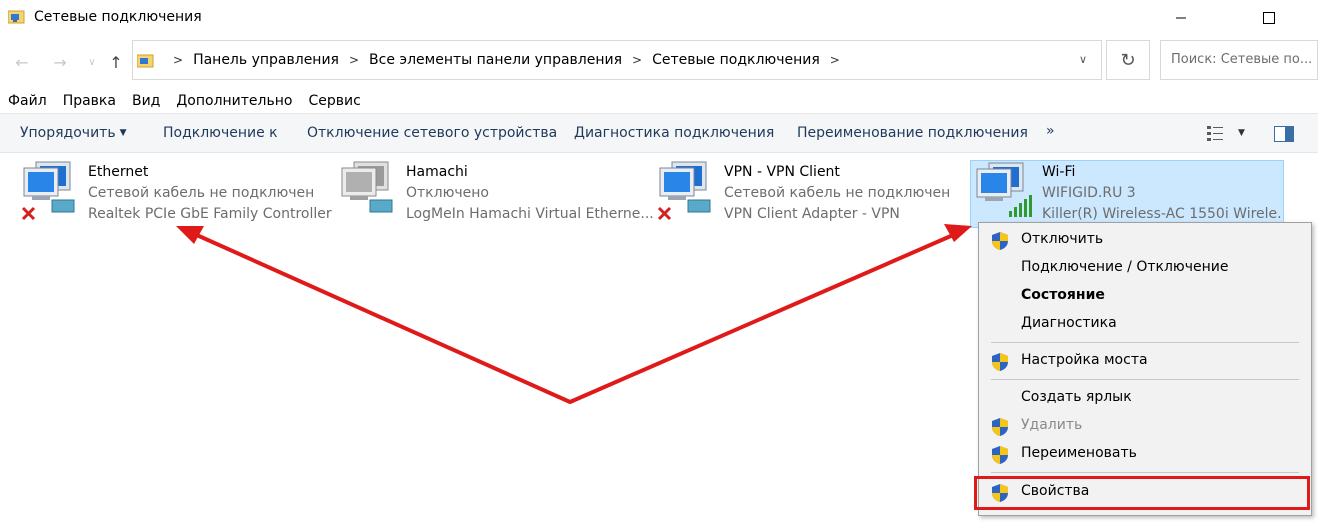  What do you see at coordinates (210, 214) in the screenshot?
I see `connection-device: Realtek PCIe GbE Family Controller` at bounding box center [210, 214].